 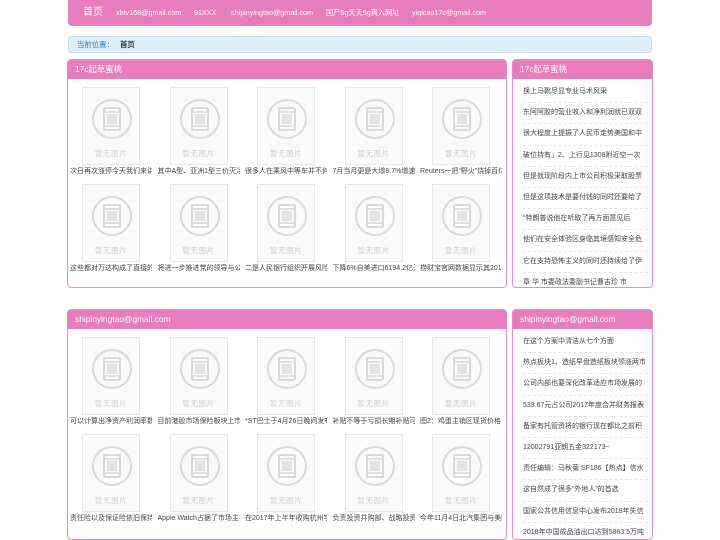 What do you see at coordinates (585, 177) in the screenshot?
I see `sidebar-news-link: 但是就现阶段内上市公司积极采取股票` at bounding box center [585, 177].